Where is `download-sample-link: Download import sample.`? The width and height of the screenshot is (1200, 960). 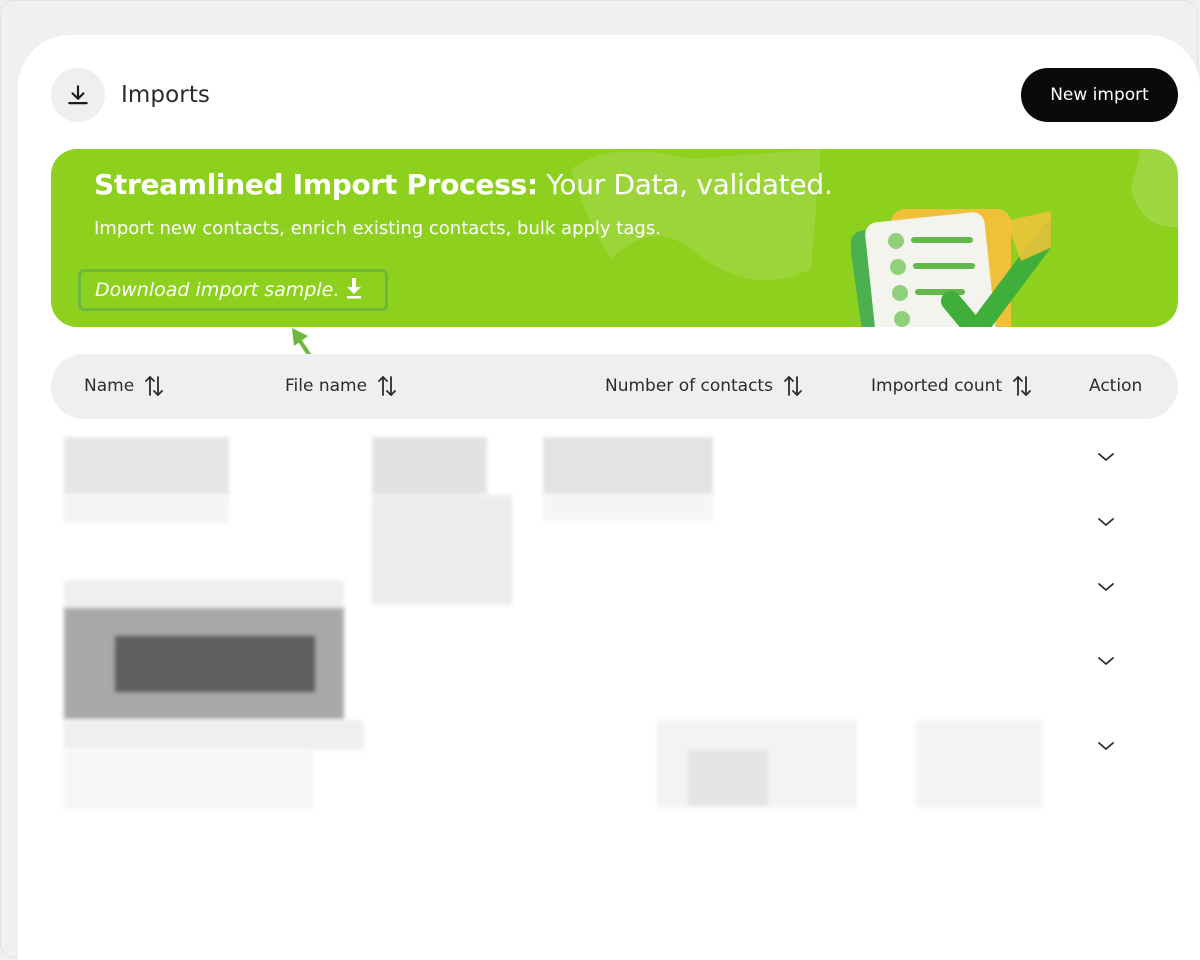 download-sample-link: Download import sample. is located at coordinates (233, 290).